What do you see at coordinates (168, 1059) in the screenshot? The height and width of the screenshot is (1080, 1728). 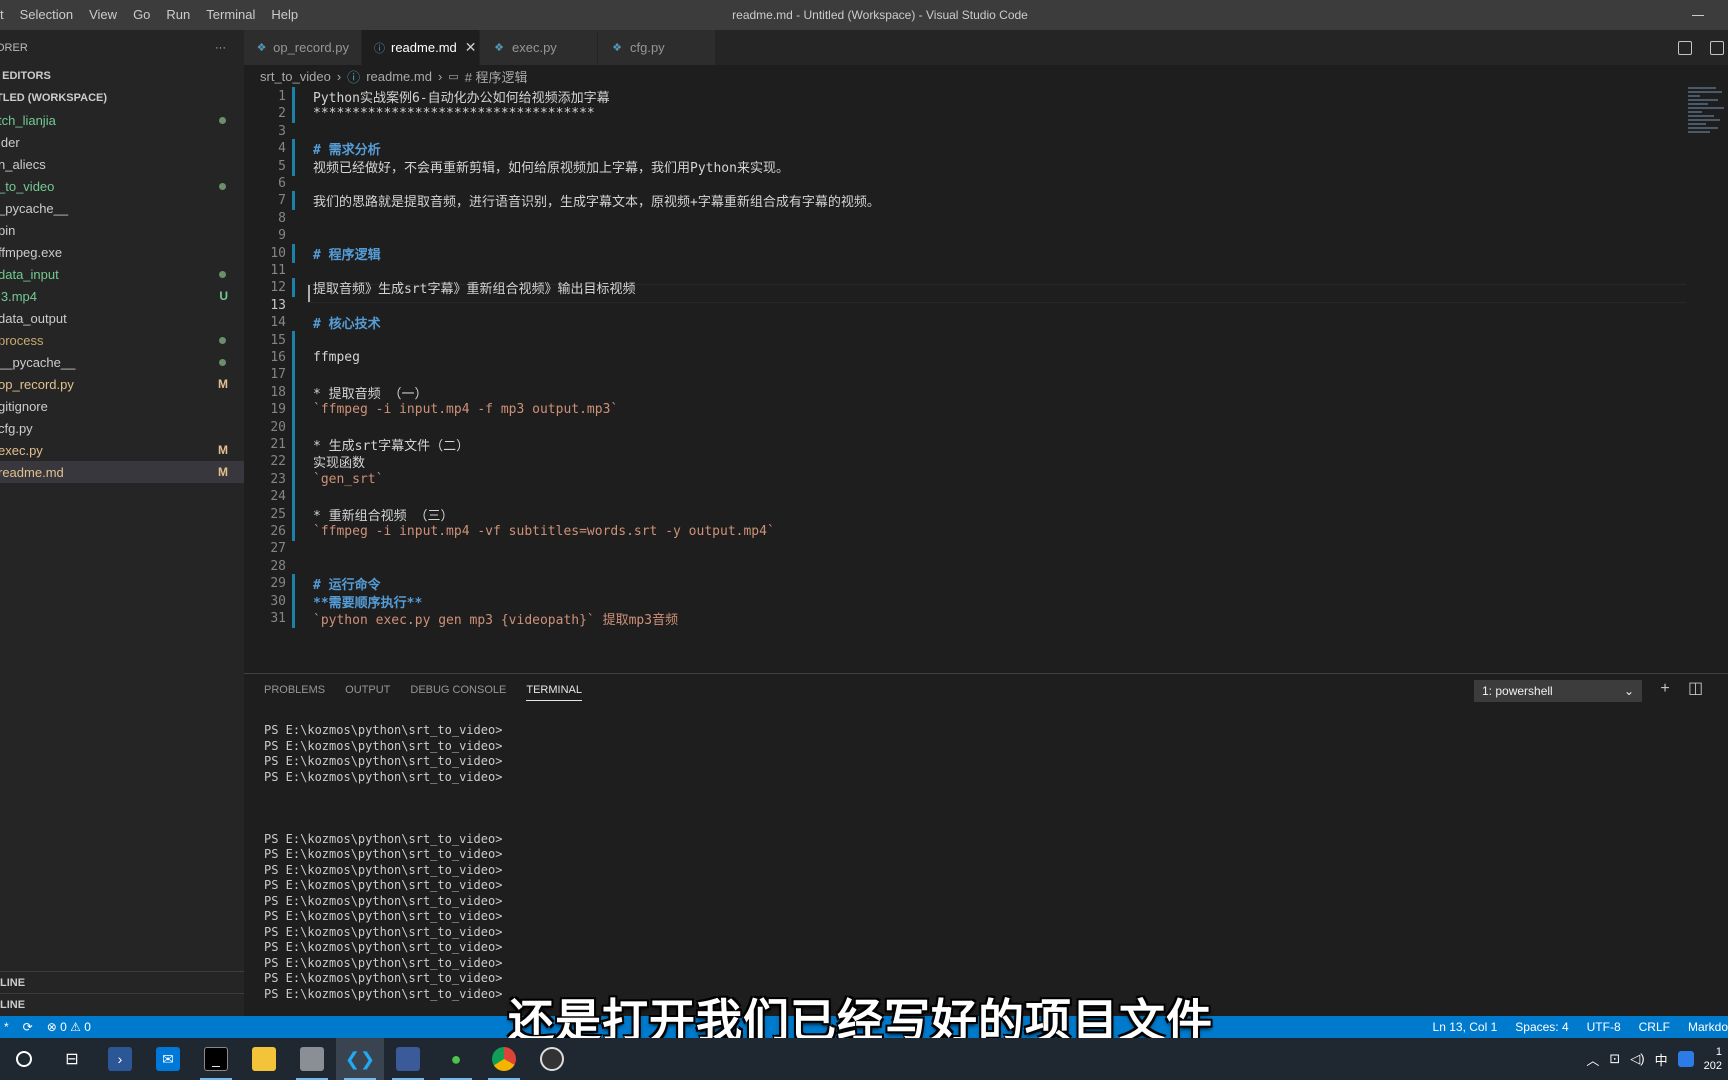 I see `mail-icon: ✉` at bounding box center [168, 1059].